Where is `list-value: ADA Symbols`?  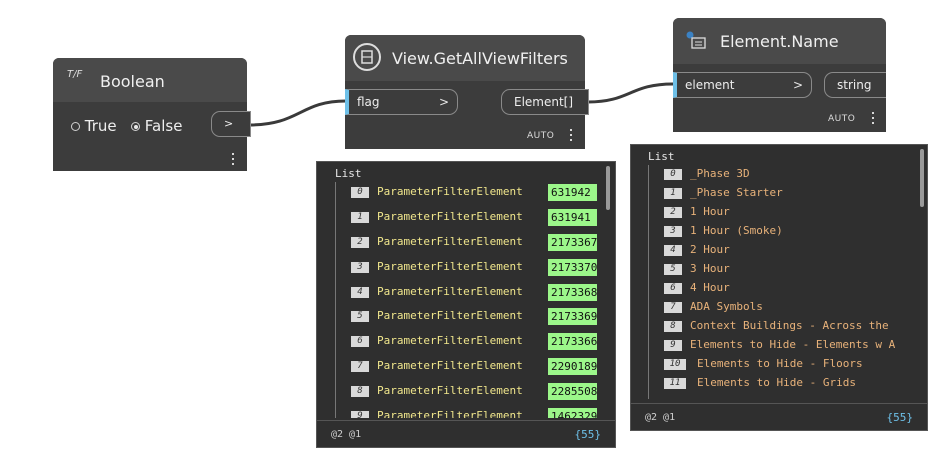
list-value: ADA Symbols is located at coordinates (726, 306).